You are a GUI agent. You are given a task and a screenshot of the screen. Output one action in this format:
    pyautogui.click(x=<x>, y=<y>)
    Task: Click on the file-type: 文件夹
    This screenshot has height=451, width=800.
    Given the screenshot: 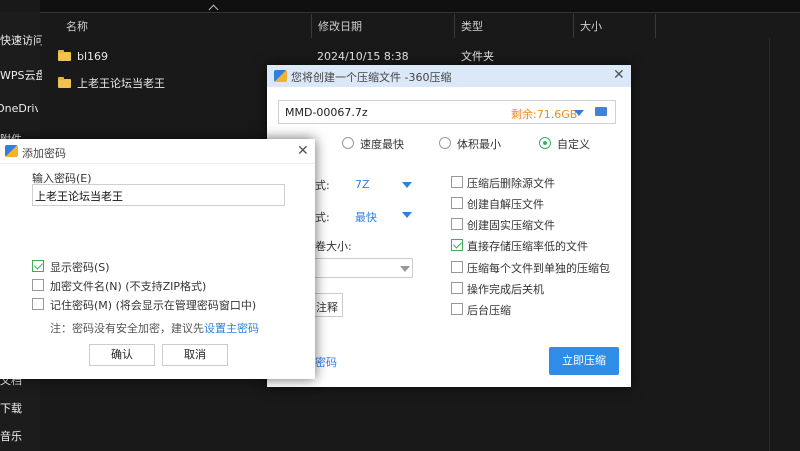 What is the action you would take?
    pyautogui.click(x=477, y=56)
    